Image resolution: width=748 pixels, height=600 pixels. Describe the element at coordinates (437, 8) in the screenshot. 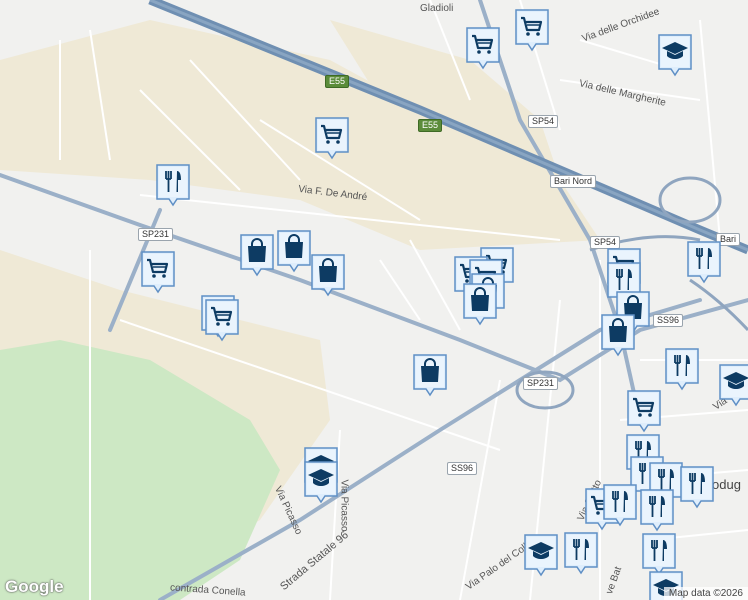

I see `street-label: Gladioli` at that location.